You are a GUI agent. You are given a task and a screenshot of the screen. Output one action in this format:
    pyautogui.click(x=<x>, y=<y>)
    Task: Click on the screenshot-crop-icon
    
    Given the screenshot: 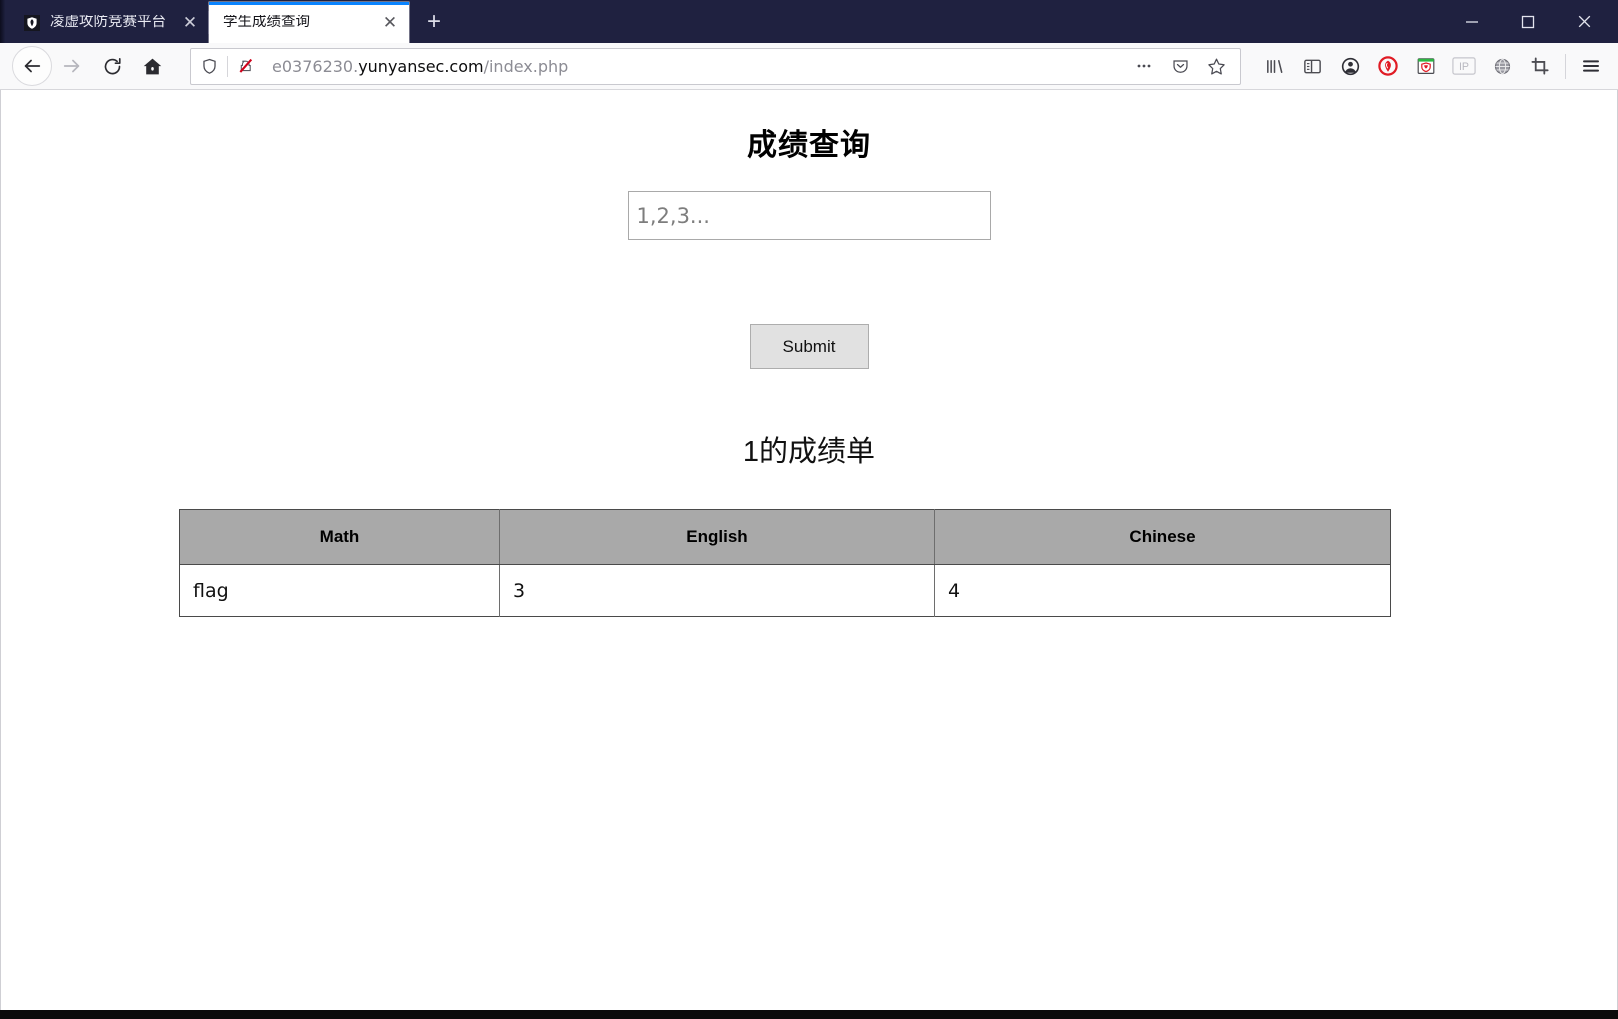 What is the action you would take?
    pyautogui.click(x=1540, y=66)
    